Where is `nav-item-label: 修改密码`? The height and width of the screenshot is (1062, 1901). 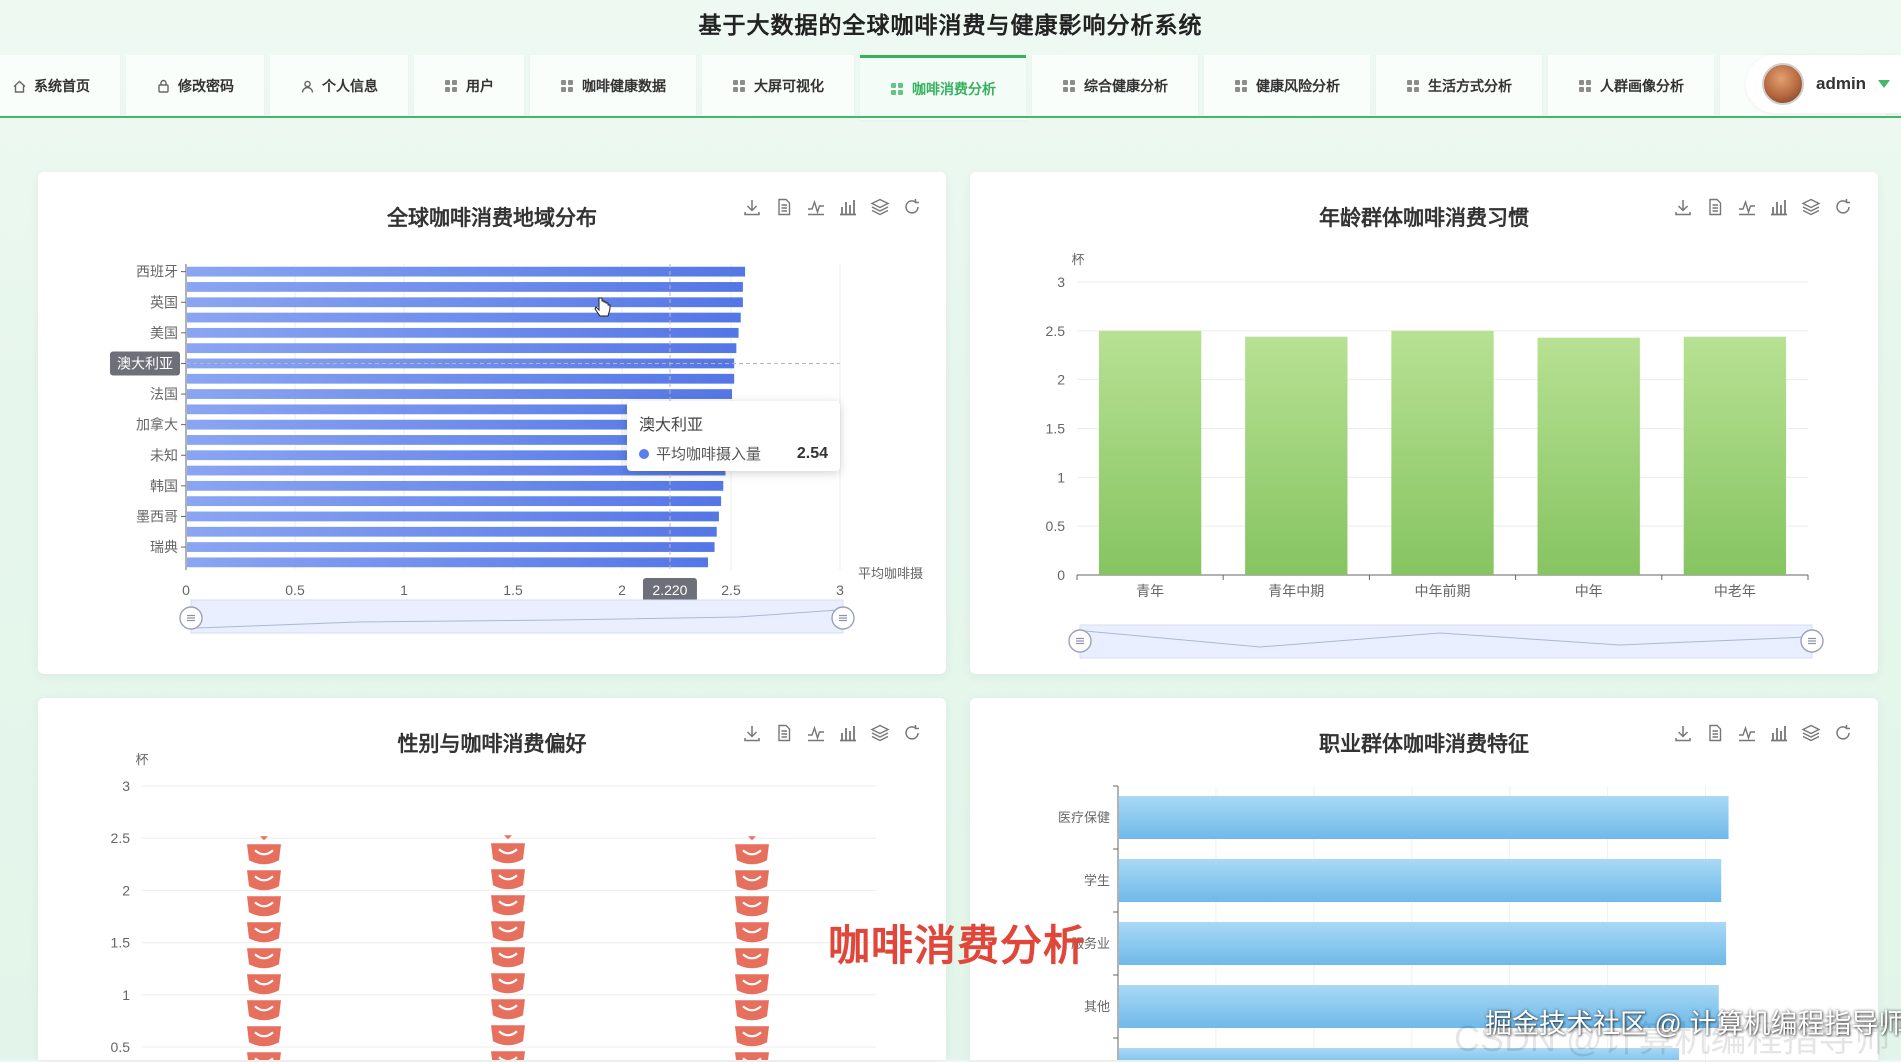
nav-item-label: 修改密码 is located at coordinates (206, 86).